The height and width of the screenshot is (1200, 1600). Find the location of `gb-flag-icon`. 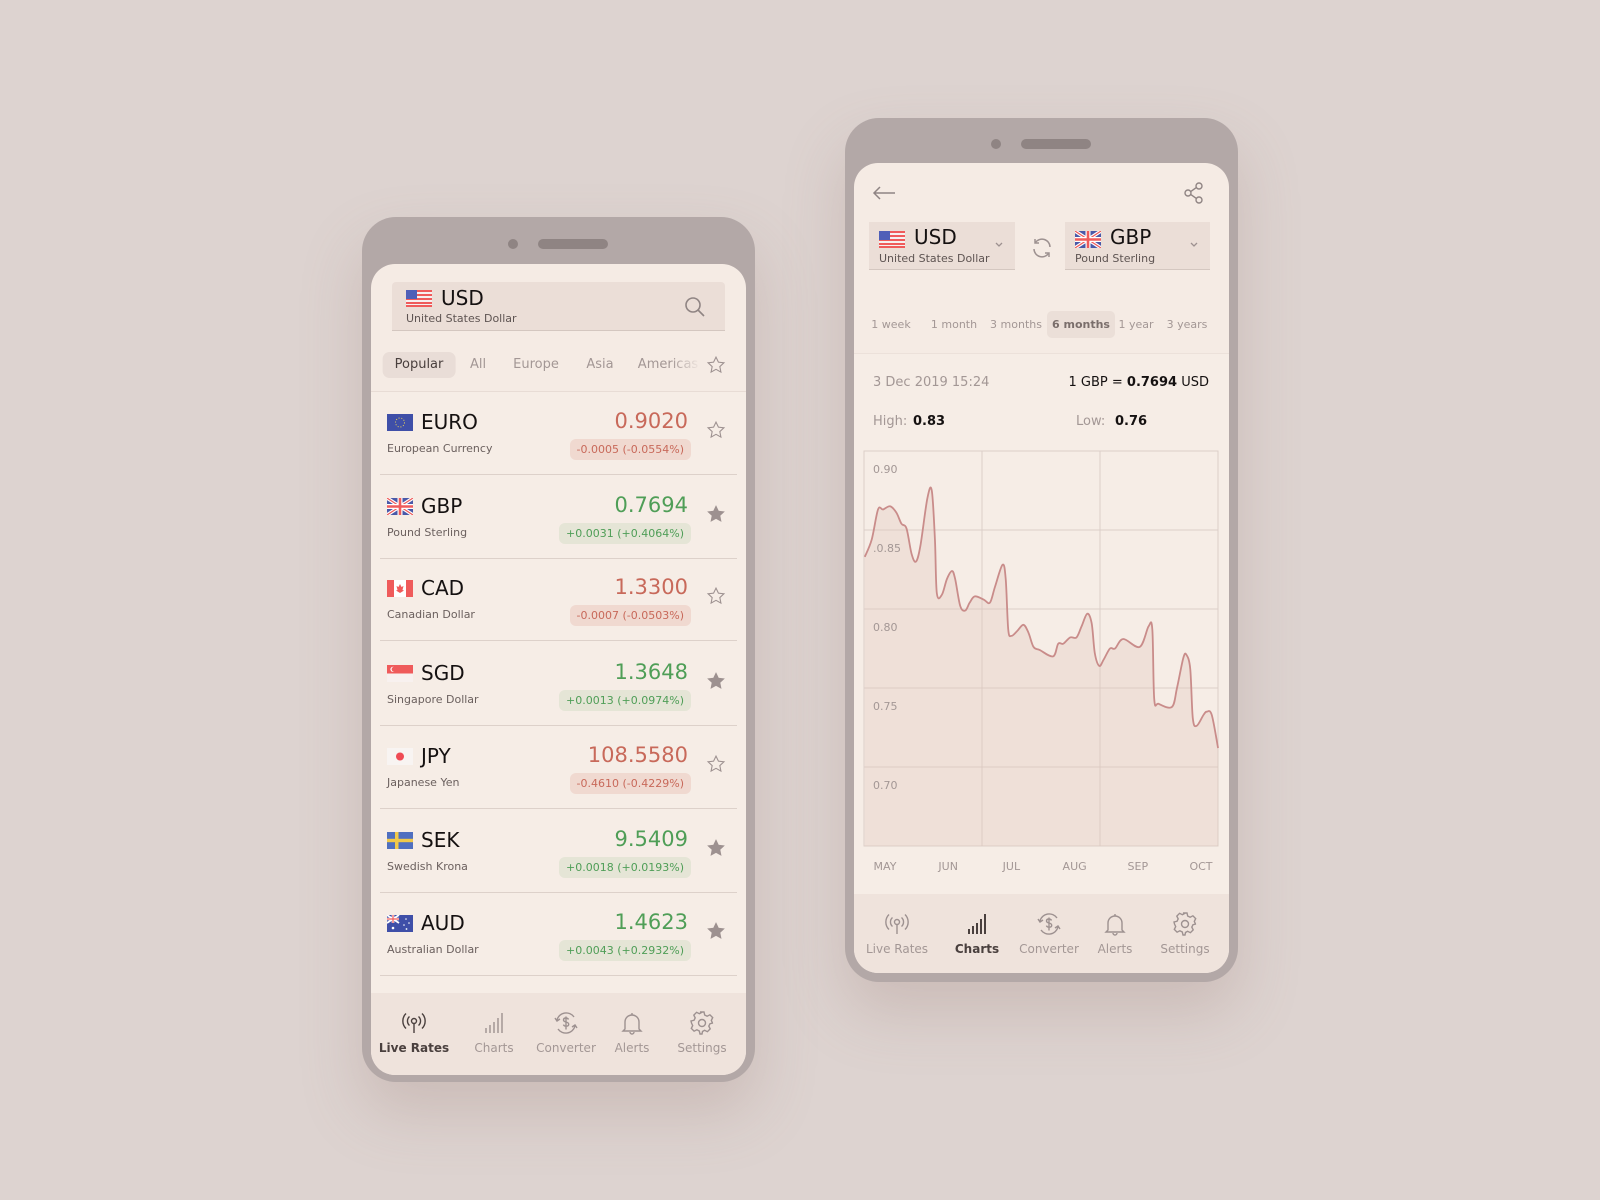

gb-flag-icon is located at coordinates (400, 506).